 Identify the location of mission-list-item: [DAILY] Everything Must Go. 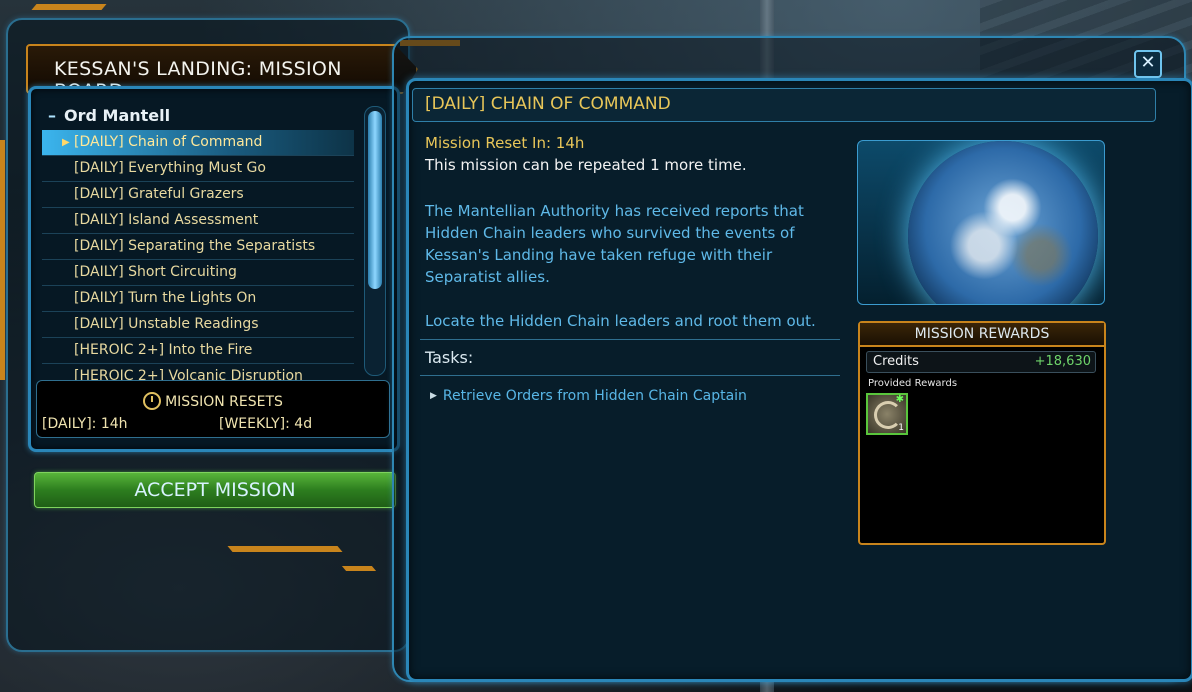
(198, 169).